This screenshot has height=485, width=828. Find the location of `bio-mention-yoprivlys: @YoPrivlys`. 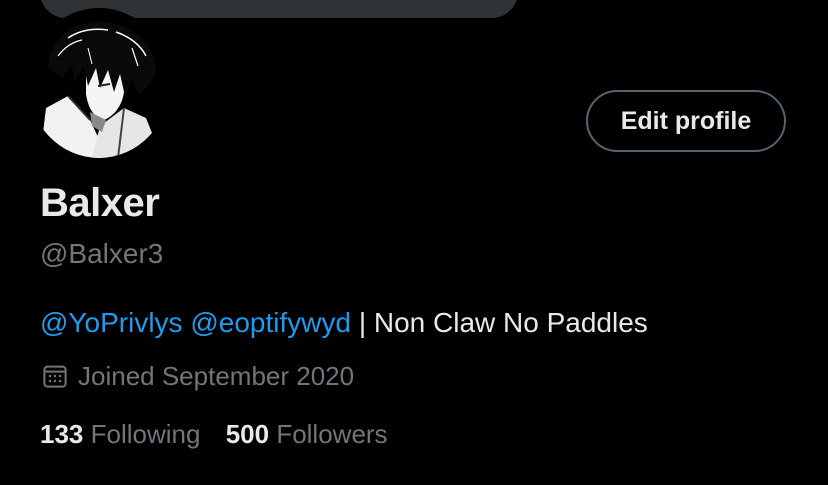

bio-mention-yoprivlys: @YoPrivlys is located at coordinates (111, 322).